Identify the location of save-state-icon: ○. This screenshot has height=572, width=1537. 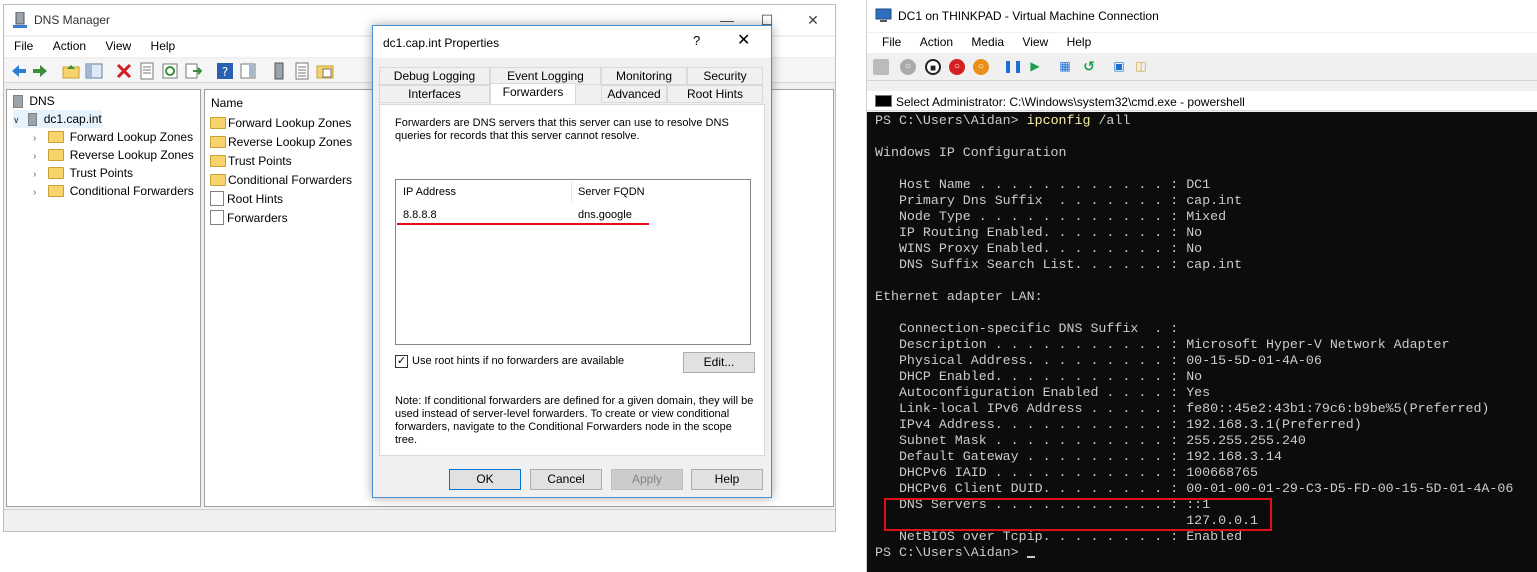
(981, 67).